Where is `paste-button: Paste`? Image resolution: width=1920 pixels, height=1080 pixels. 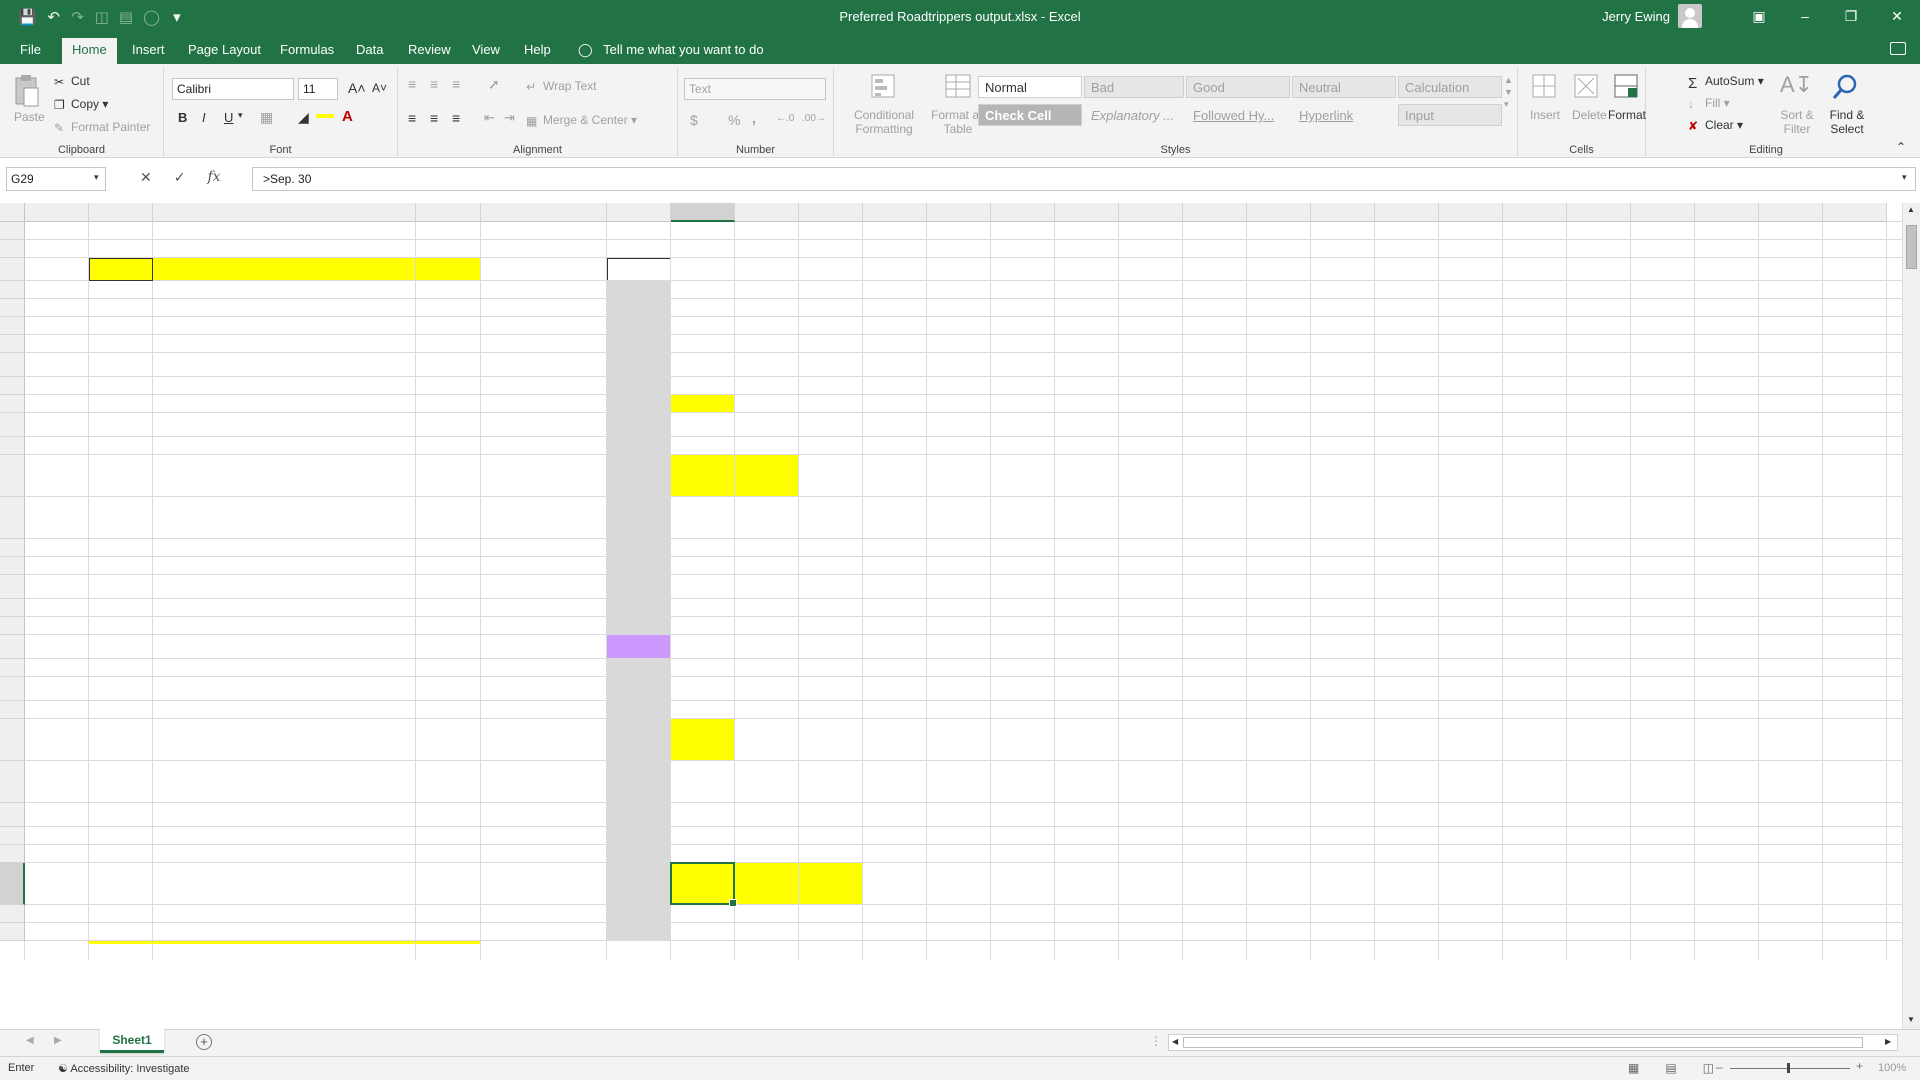
paste-button: Paste is located at coordinates (29, 117).